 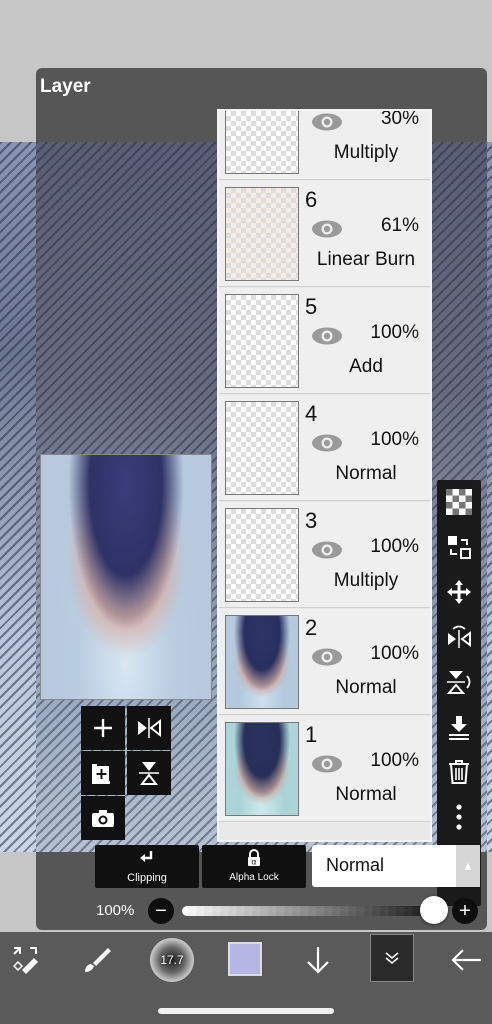 I want to click on layer-opacity-row: 100% − +, so click(x=261, y=911).